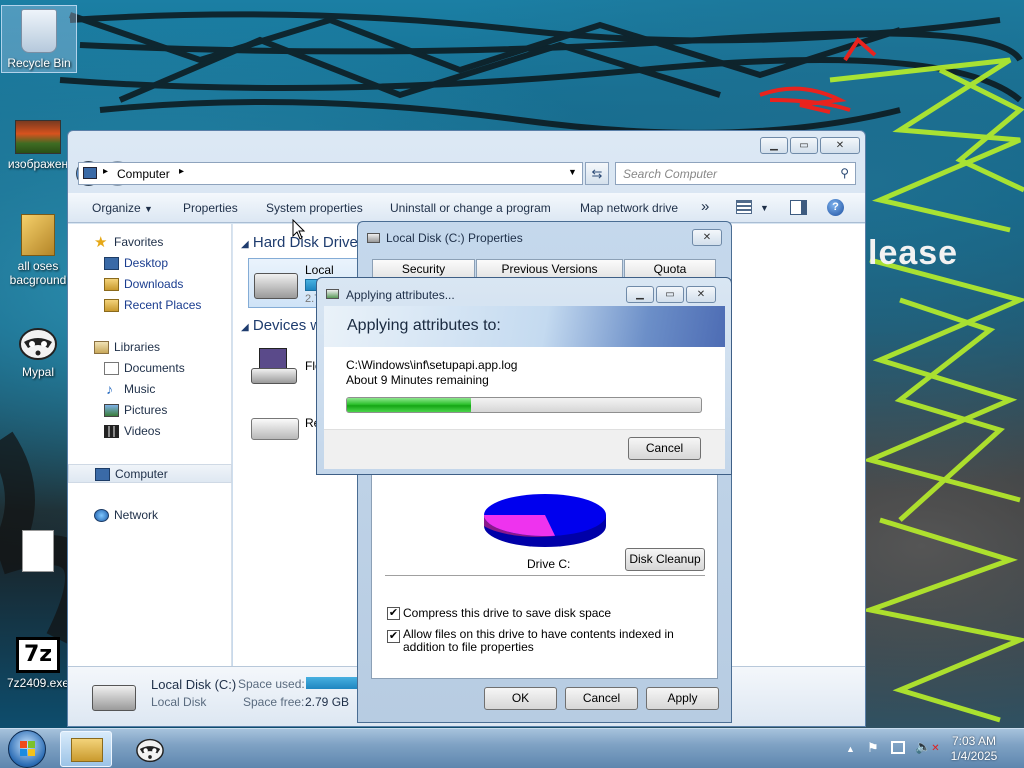  What do you see at coordinates (150, 473) in the screenshot?
I see `nav-computer: Computer` at bounding box center [150, 473].